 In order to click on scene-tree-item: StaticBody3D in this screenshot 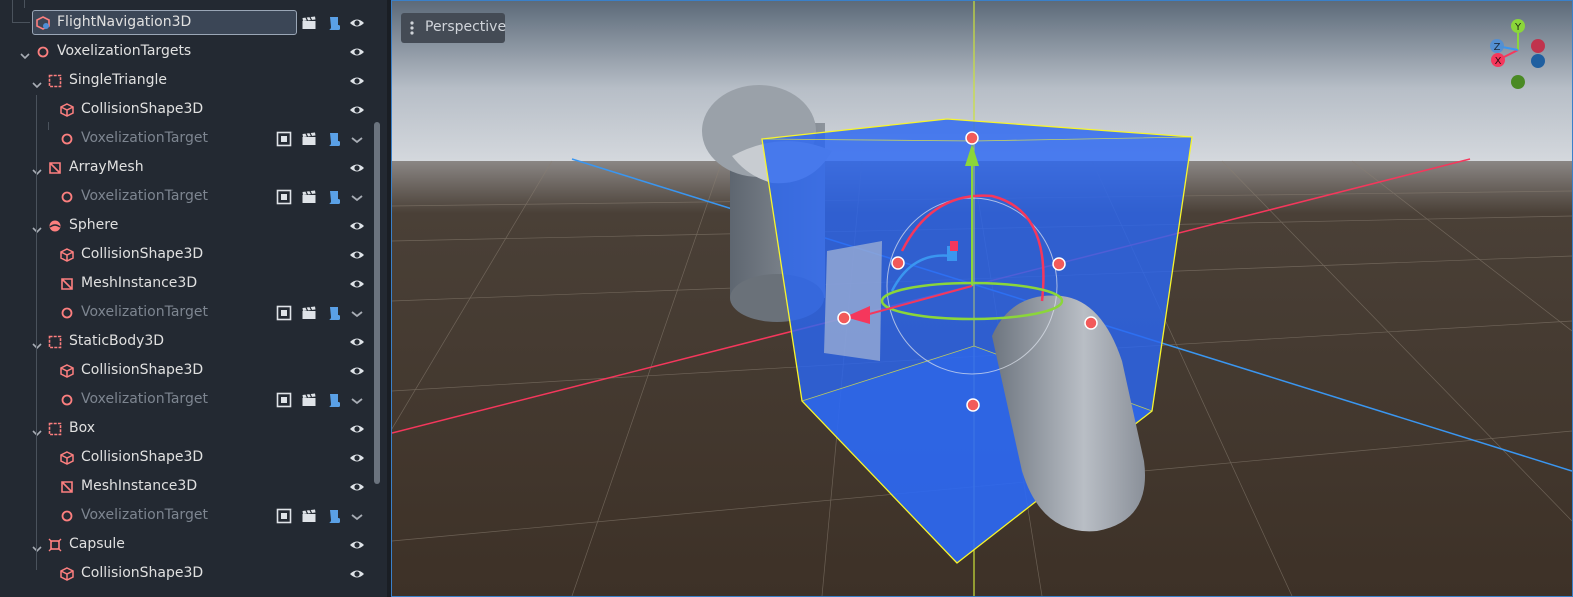, I will do `click(187, 341)`.